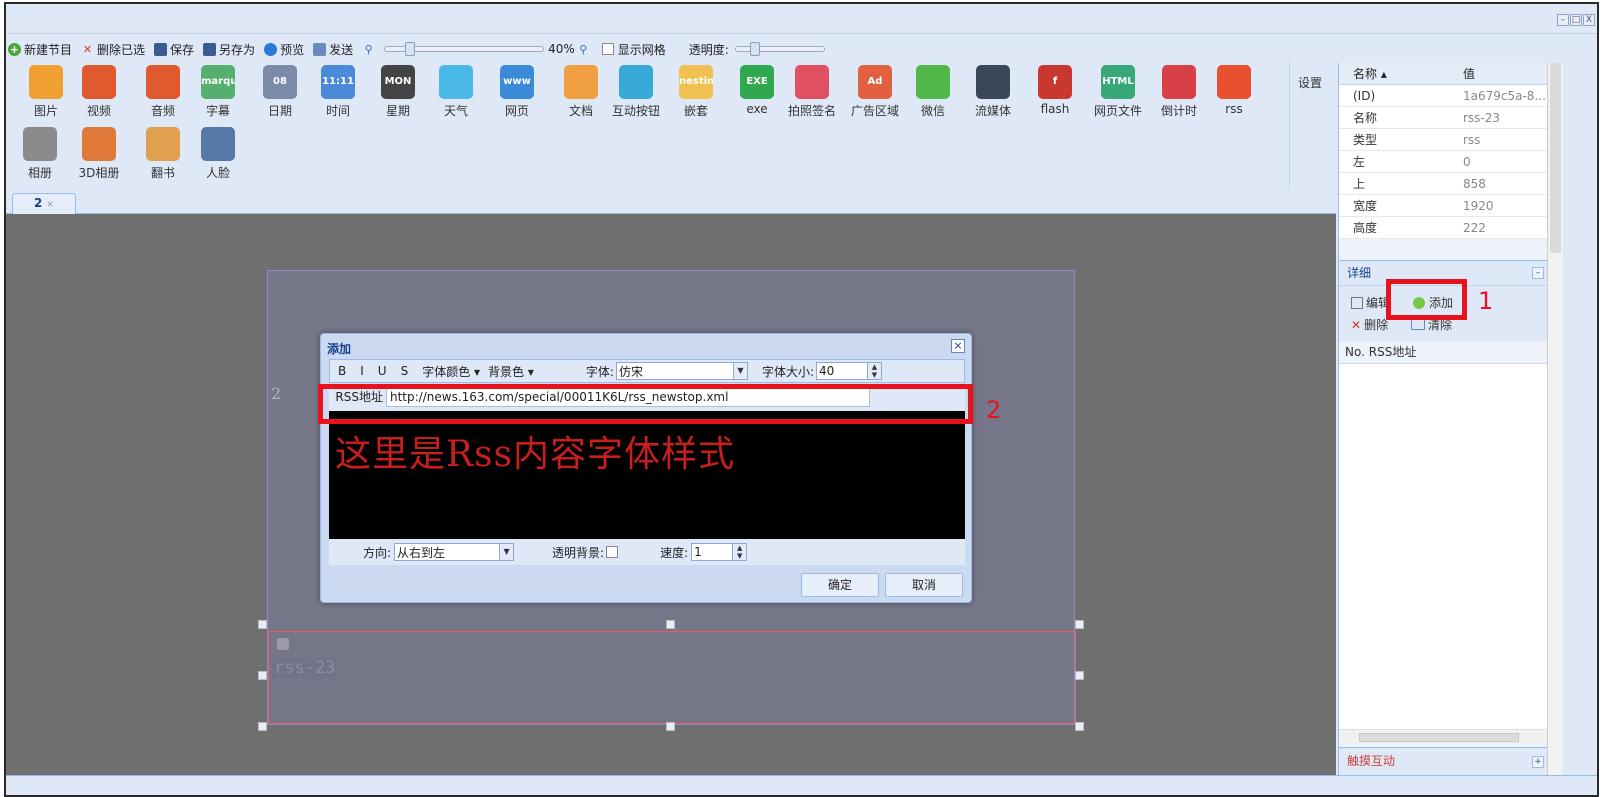 The height and width of the screenshot is (797, 1605). I want to click on font-color-dropdown: 字体颜色 ▾, so click(451, 371).